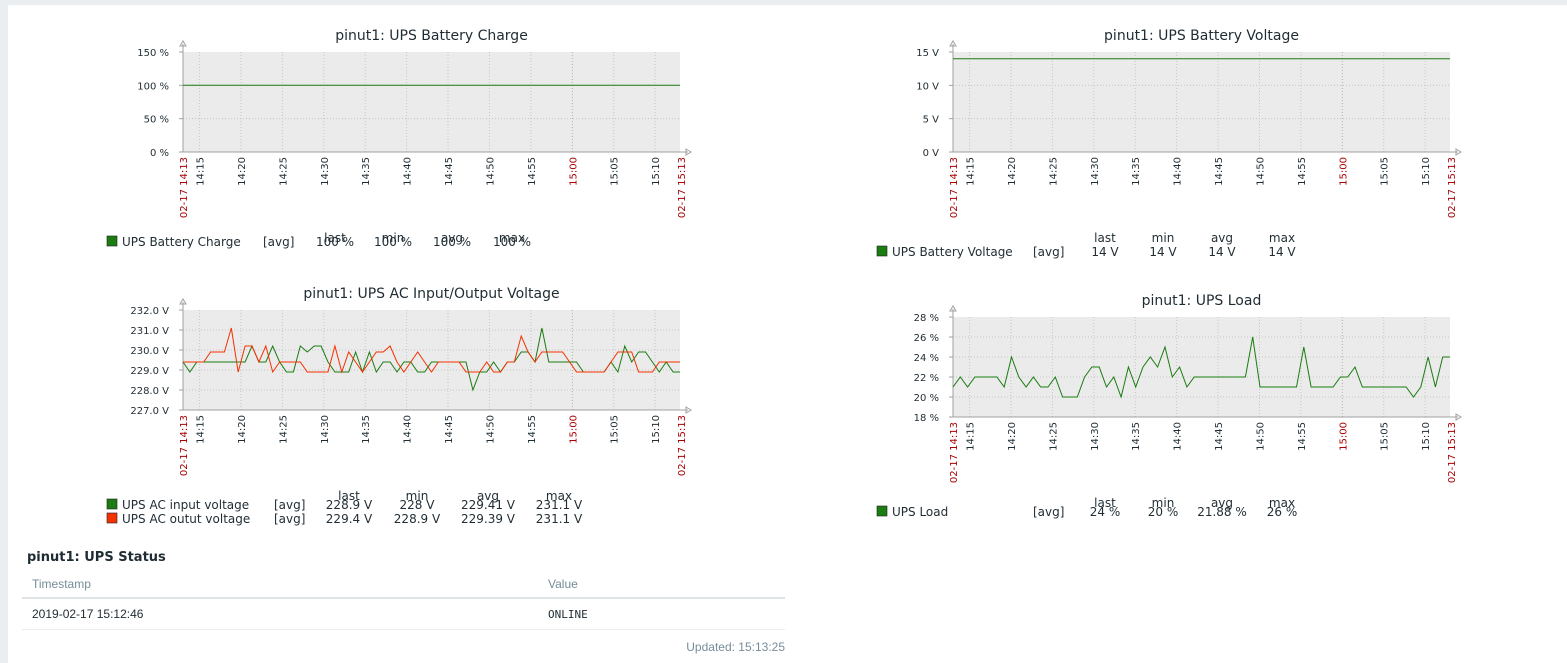  Describe the element at coordinates (952, 252) in the screenshot. I see `legend-series-name: UPS Battery Voltage` at that location.